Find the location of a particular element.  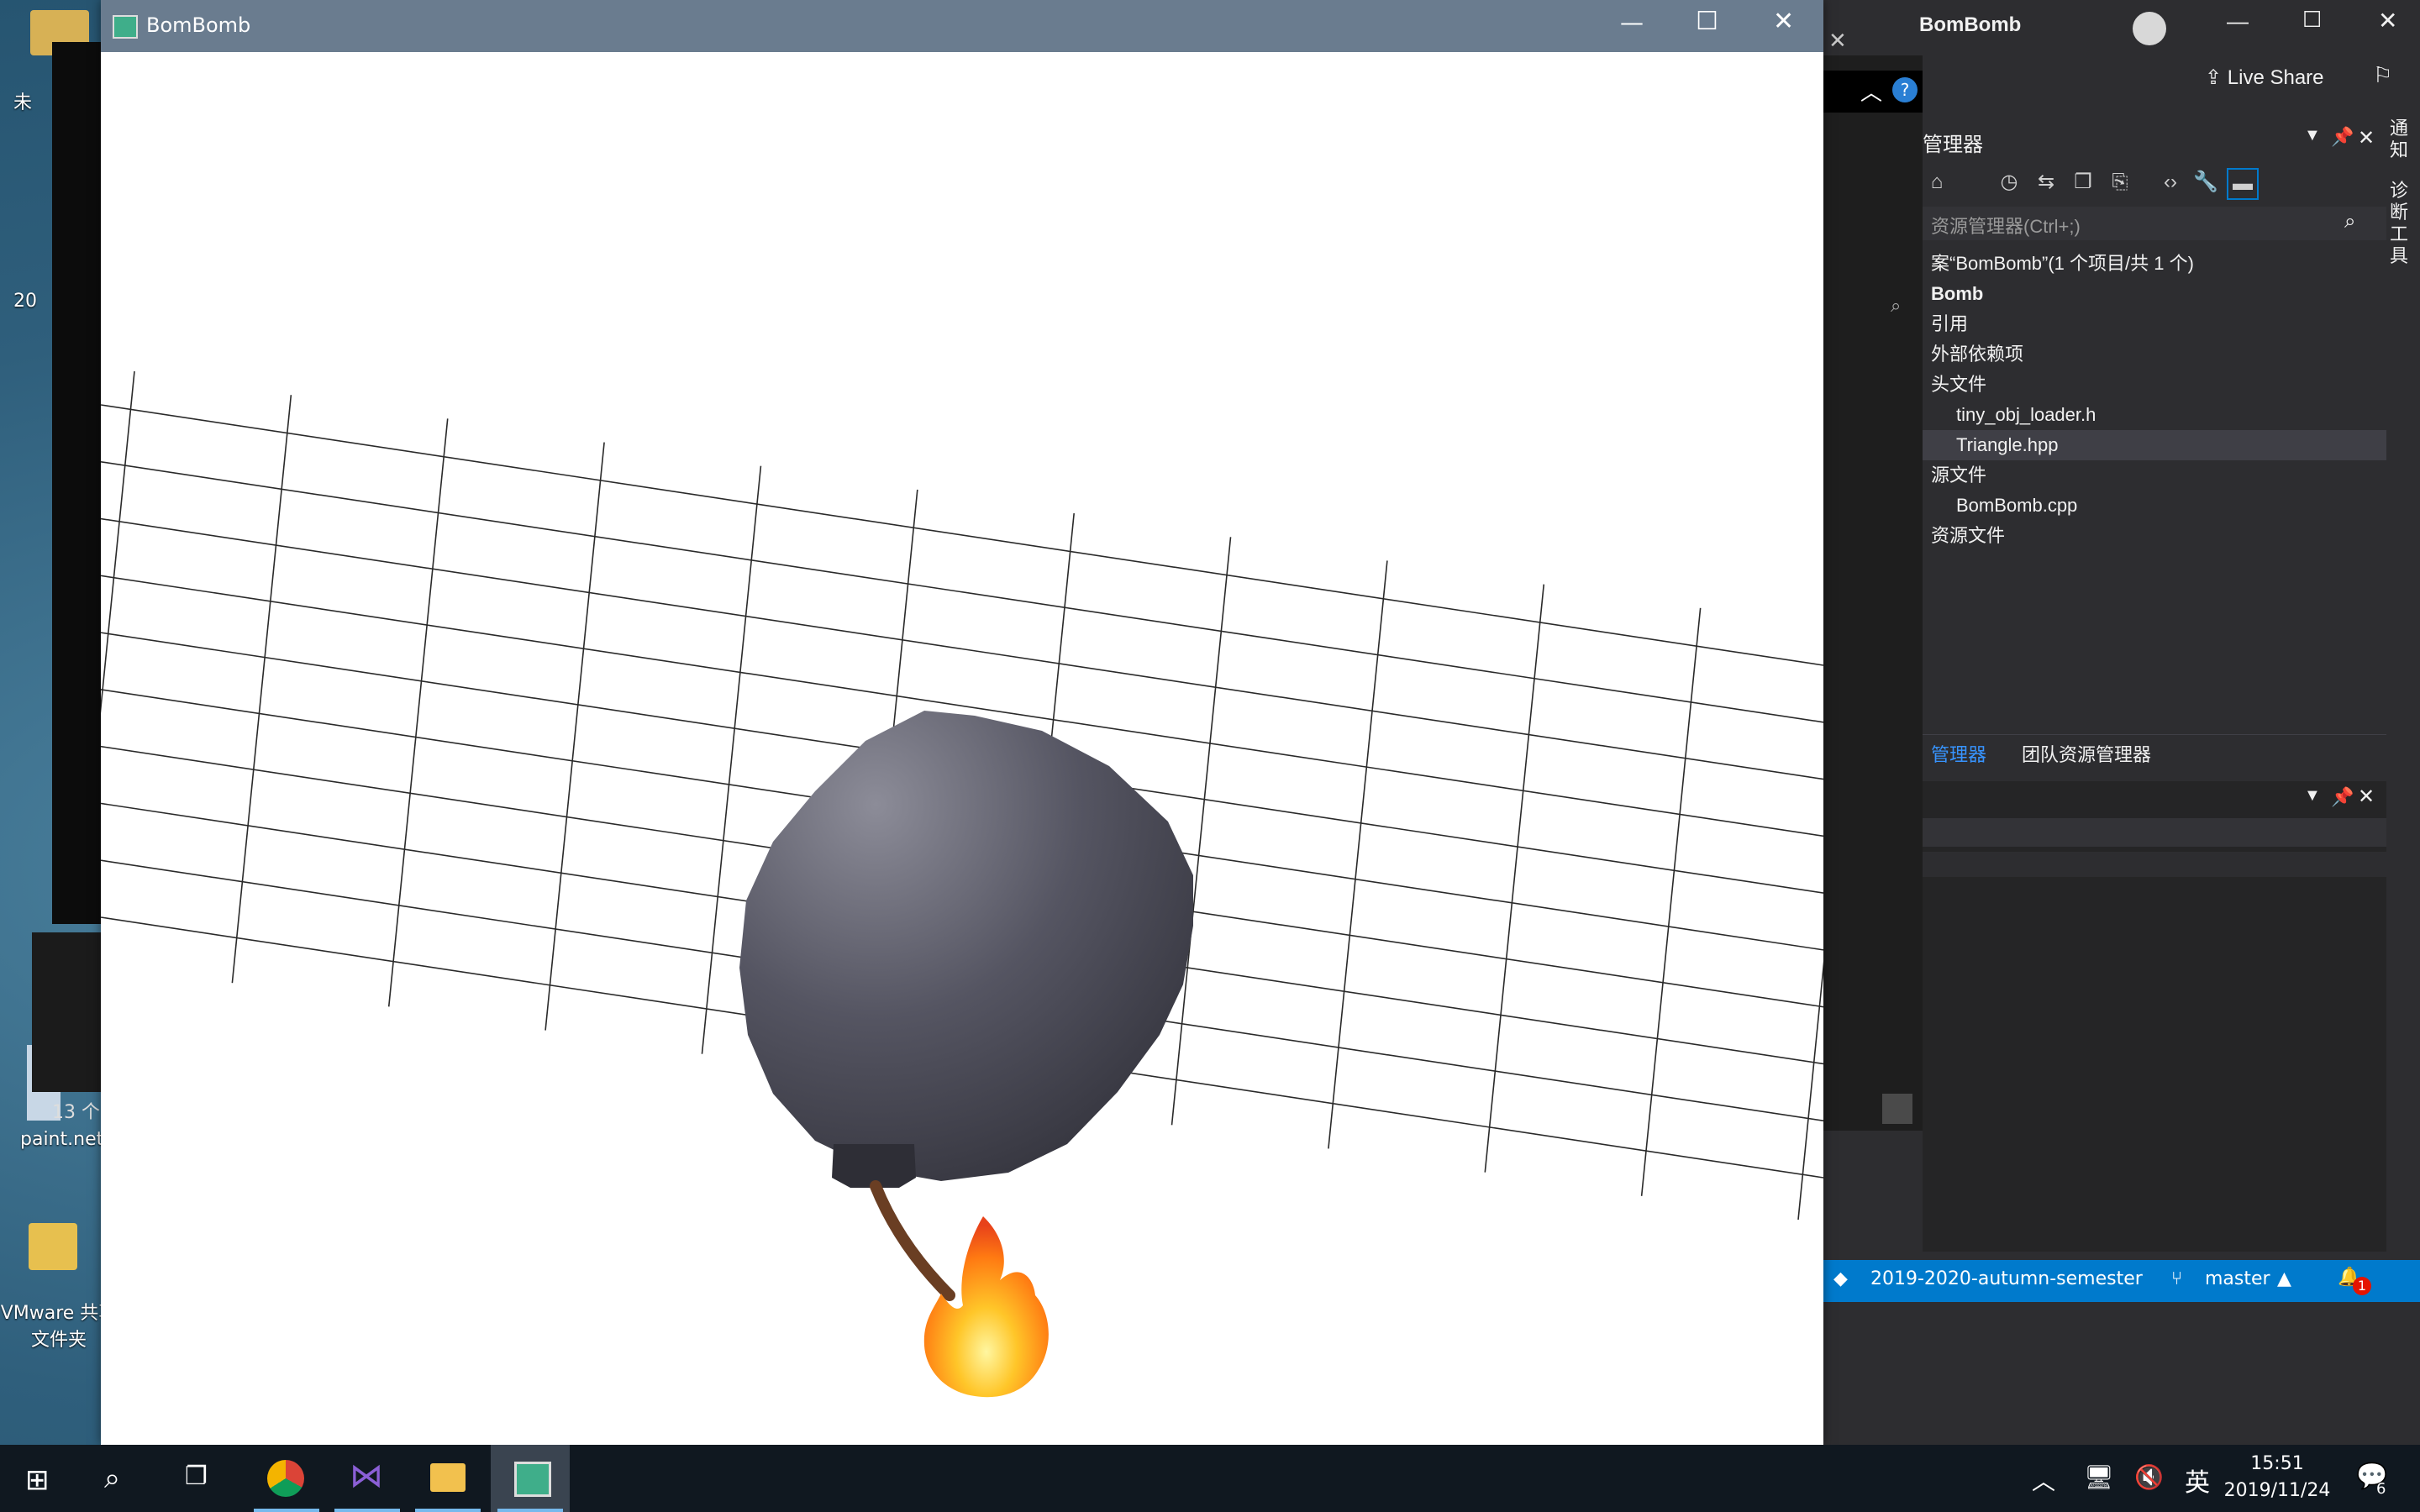

tree-item-tiny-obj-loader: tiny_obj_loader.h is located at coordinates (2026, 415).